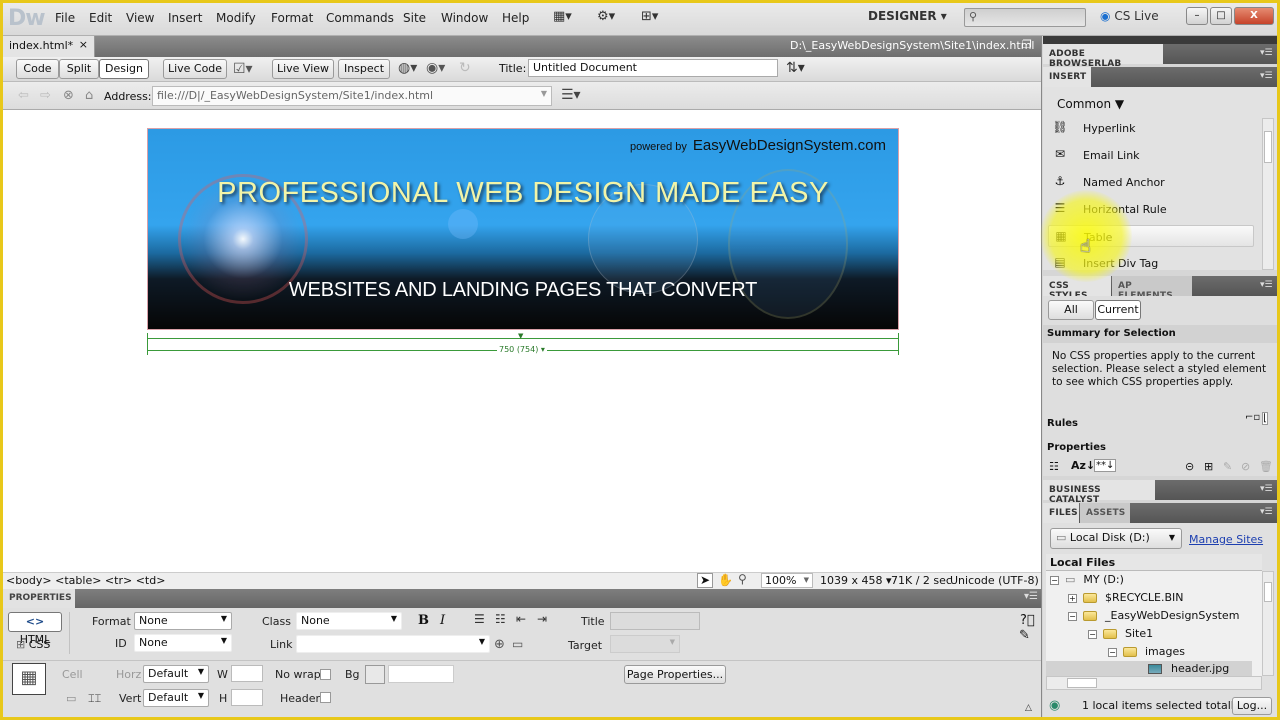 The height and width of the screenshot is (720, 1280). What do you see at coordinates (1083, 465) in the screenshot?
I see `alpha-view-icon: Az↓` at bounding box center [1083, 465].